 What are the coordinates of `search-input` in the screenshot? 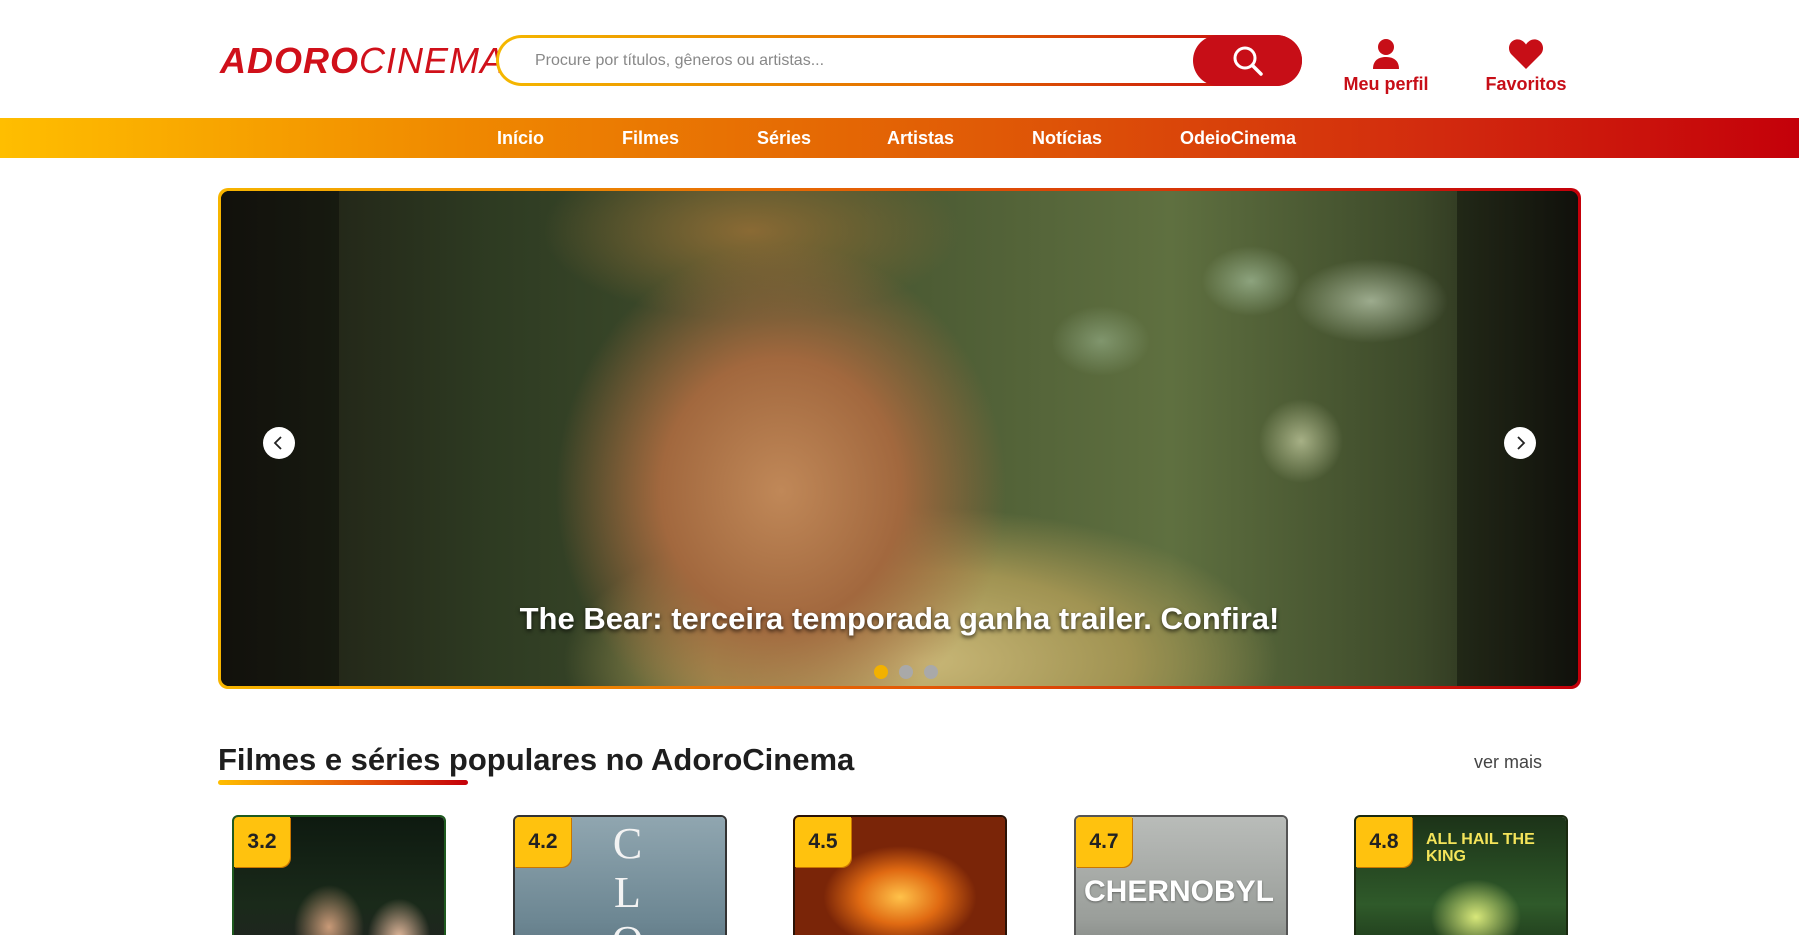 It's located at (875, 60).